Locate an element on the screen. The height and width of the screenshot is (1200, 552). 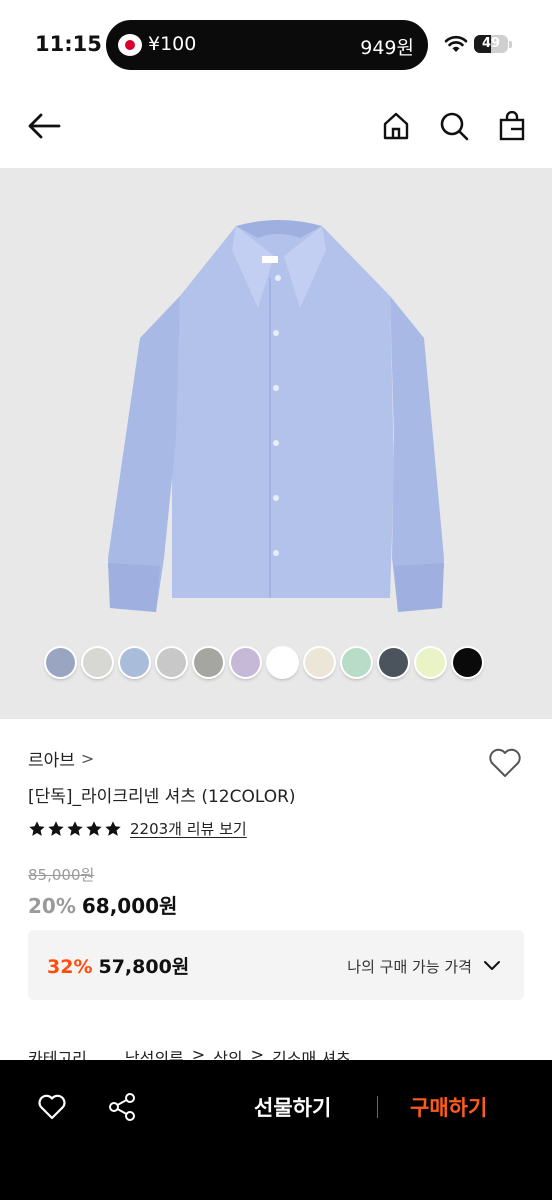
battery-icon: 49 is located at coordinates (491, 44).